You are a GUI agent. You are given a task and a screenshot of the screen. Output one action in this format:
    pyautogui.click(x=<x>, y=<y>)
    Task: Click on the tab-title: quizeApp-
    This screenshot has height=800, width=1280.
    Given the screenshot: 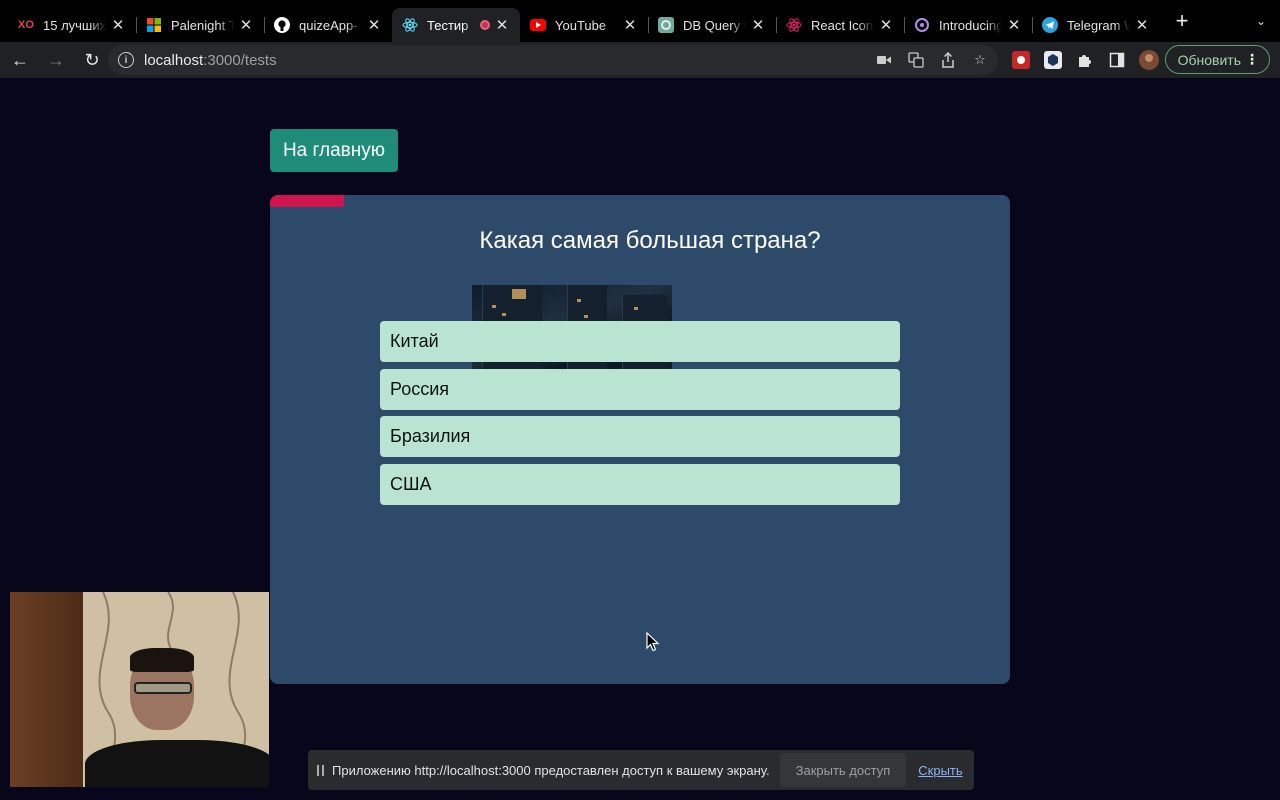 What is the action you would take?
    pyautogui.click(x=328, y=25)
    